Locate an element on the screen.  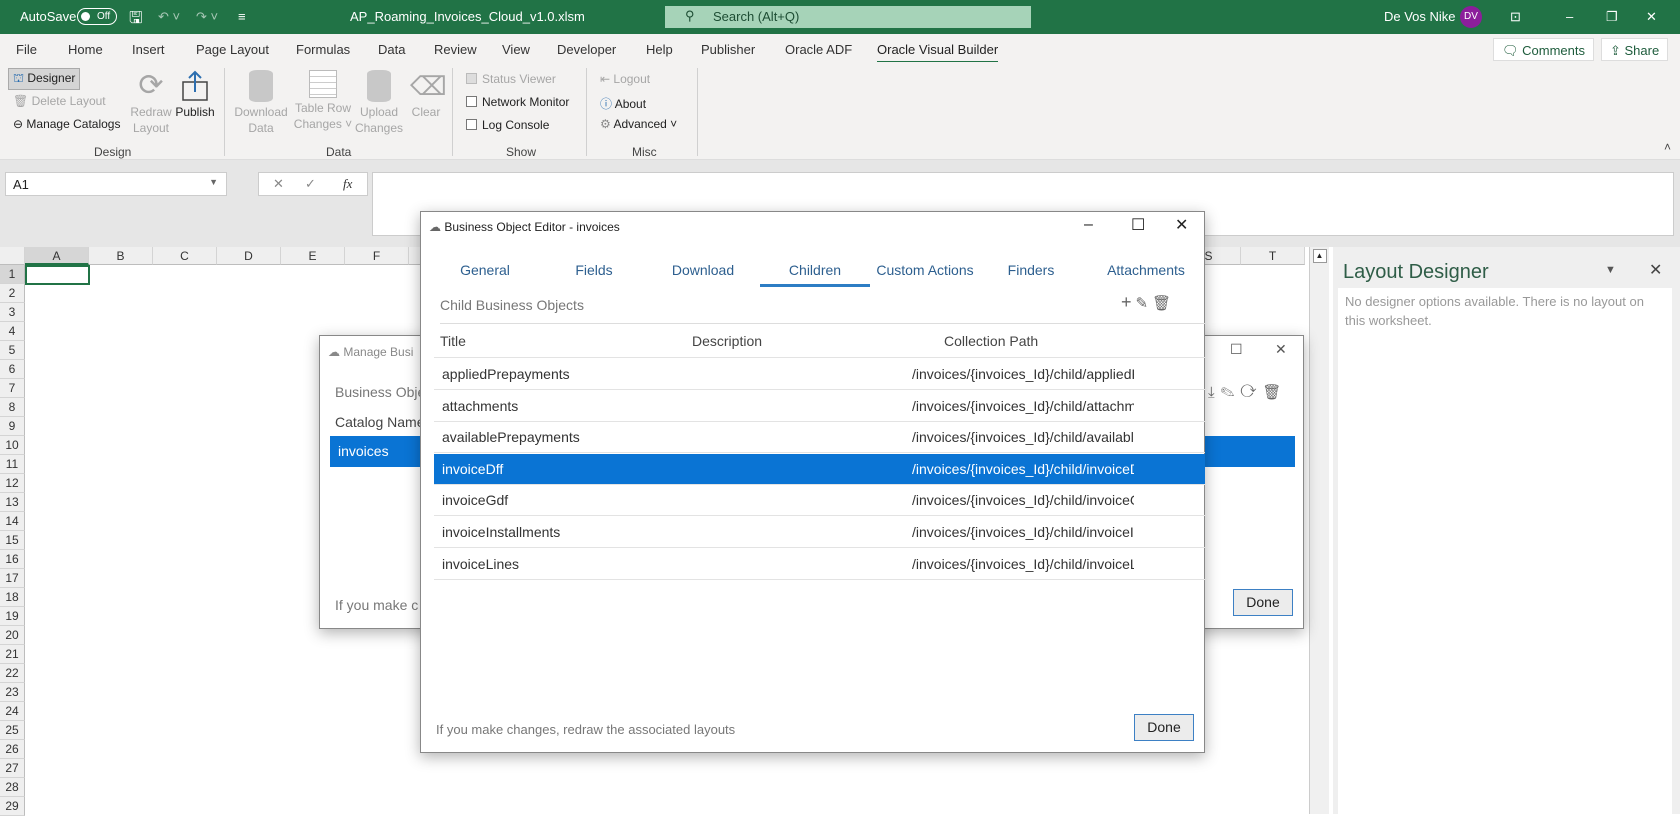
cancel-icon: ✕ is located at coordinates (278, 184).